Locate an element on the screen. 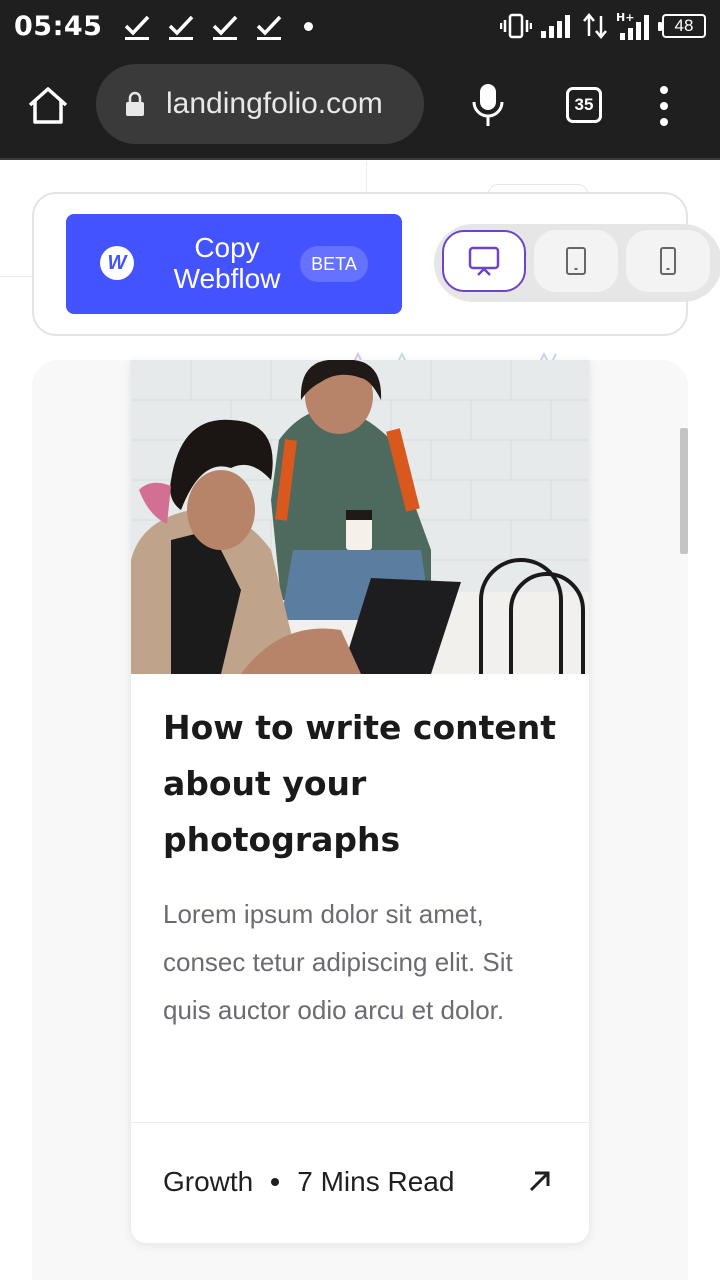 Image resolution: width=720 pixels, height=1280 pixels. hplus-signal-icon: H+ is located at coordinates (632, 25).